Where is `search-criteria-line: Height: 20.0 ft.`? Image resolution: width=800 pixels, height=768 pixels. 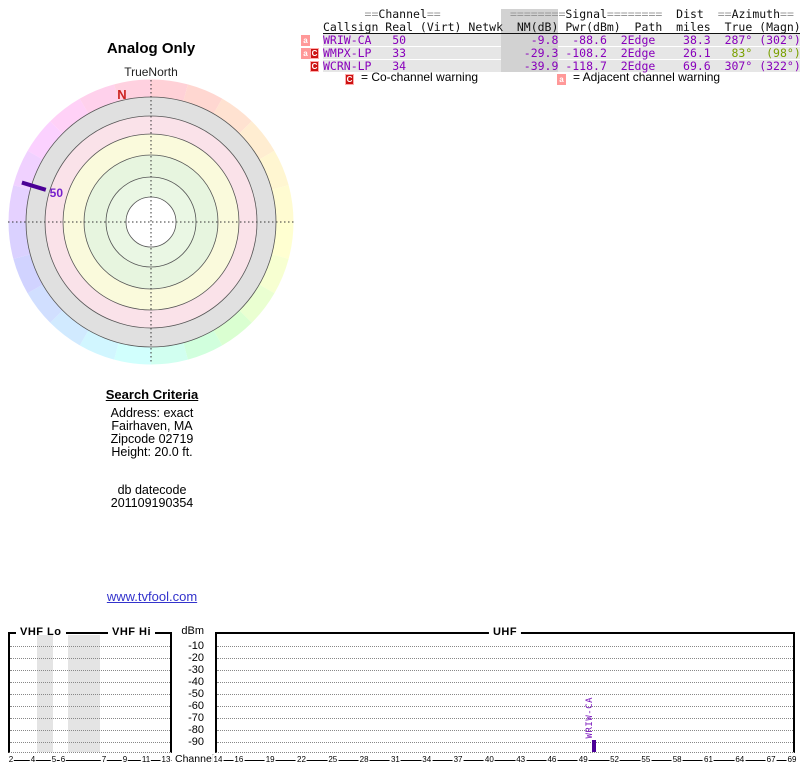 search-criteria-line: Height: 20.0 ft. is located at coordinates (152, 452).